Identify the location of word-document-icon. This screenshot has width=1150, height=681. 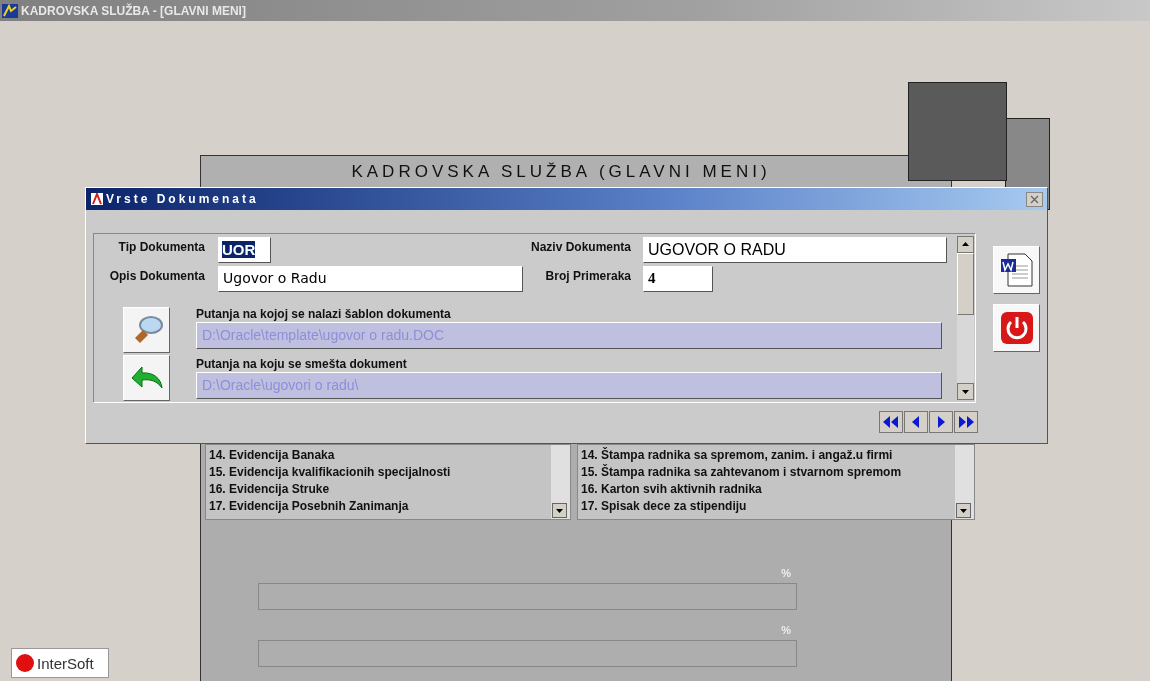
(1016, 270).